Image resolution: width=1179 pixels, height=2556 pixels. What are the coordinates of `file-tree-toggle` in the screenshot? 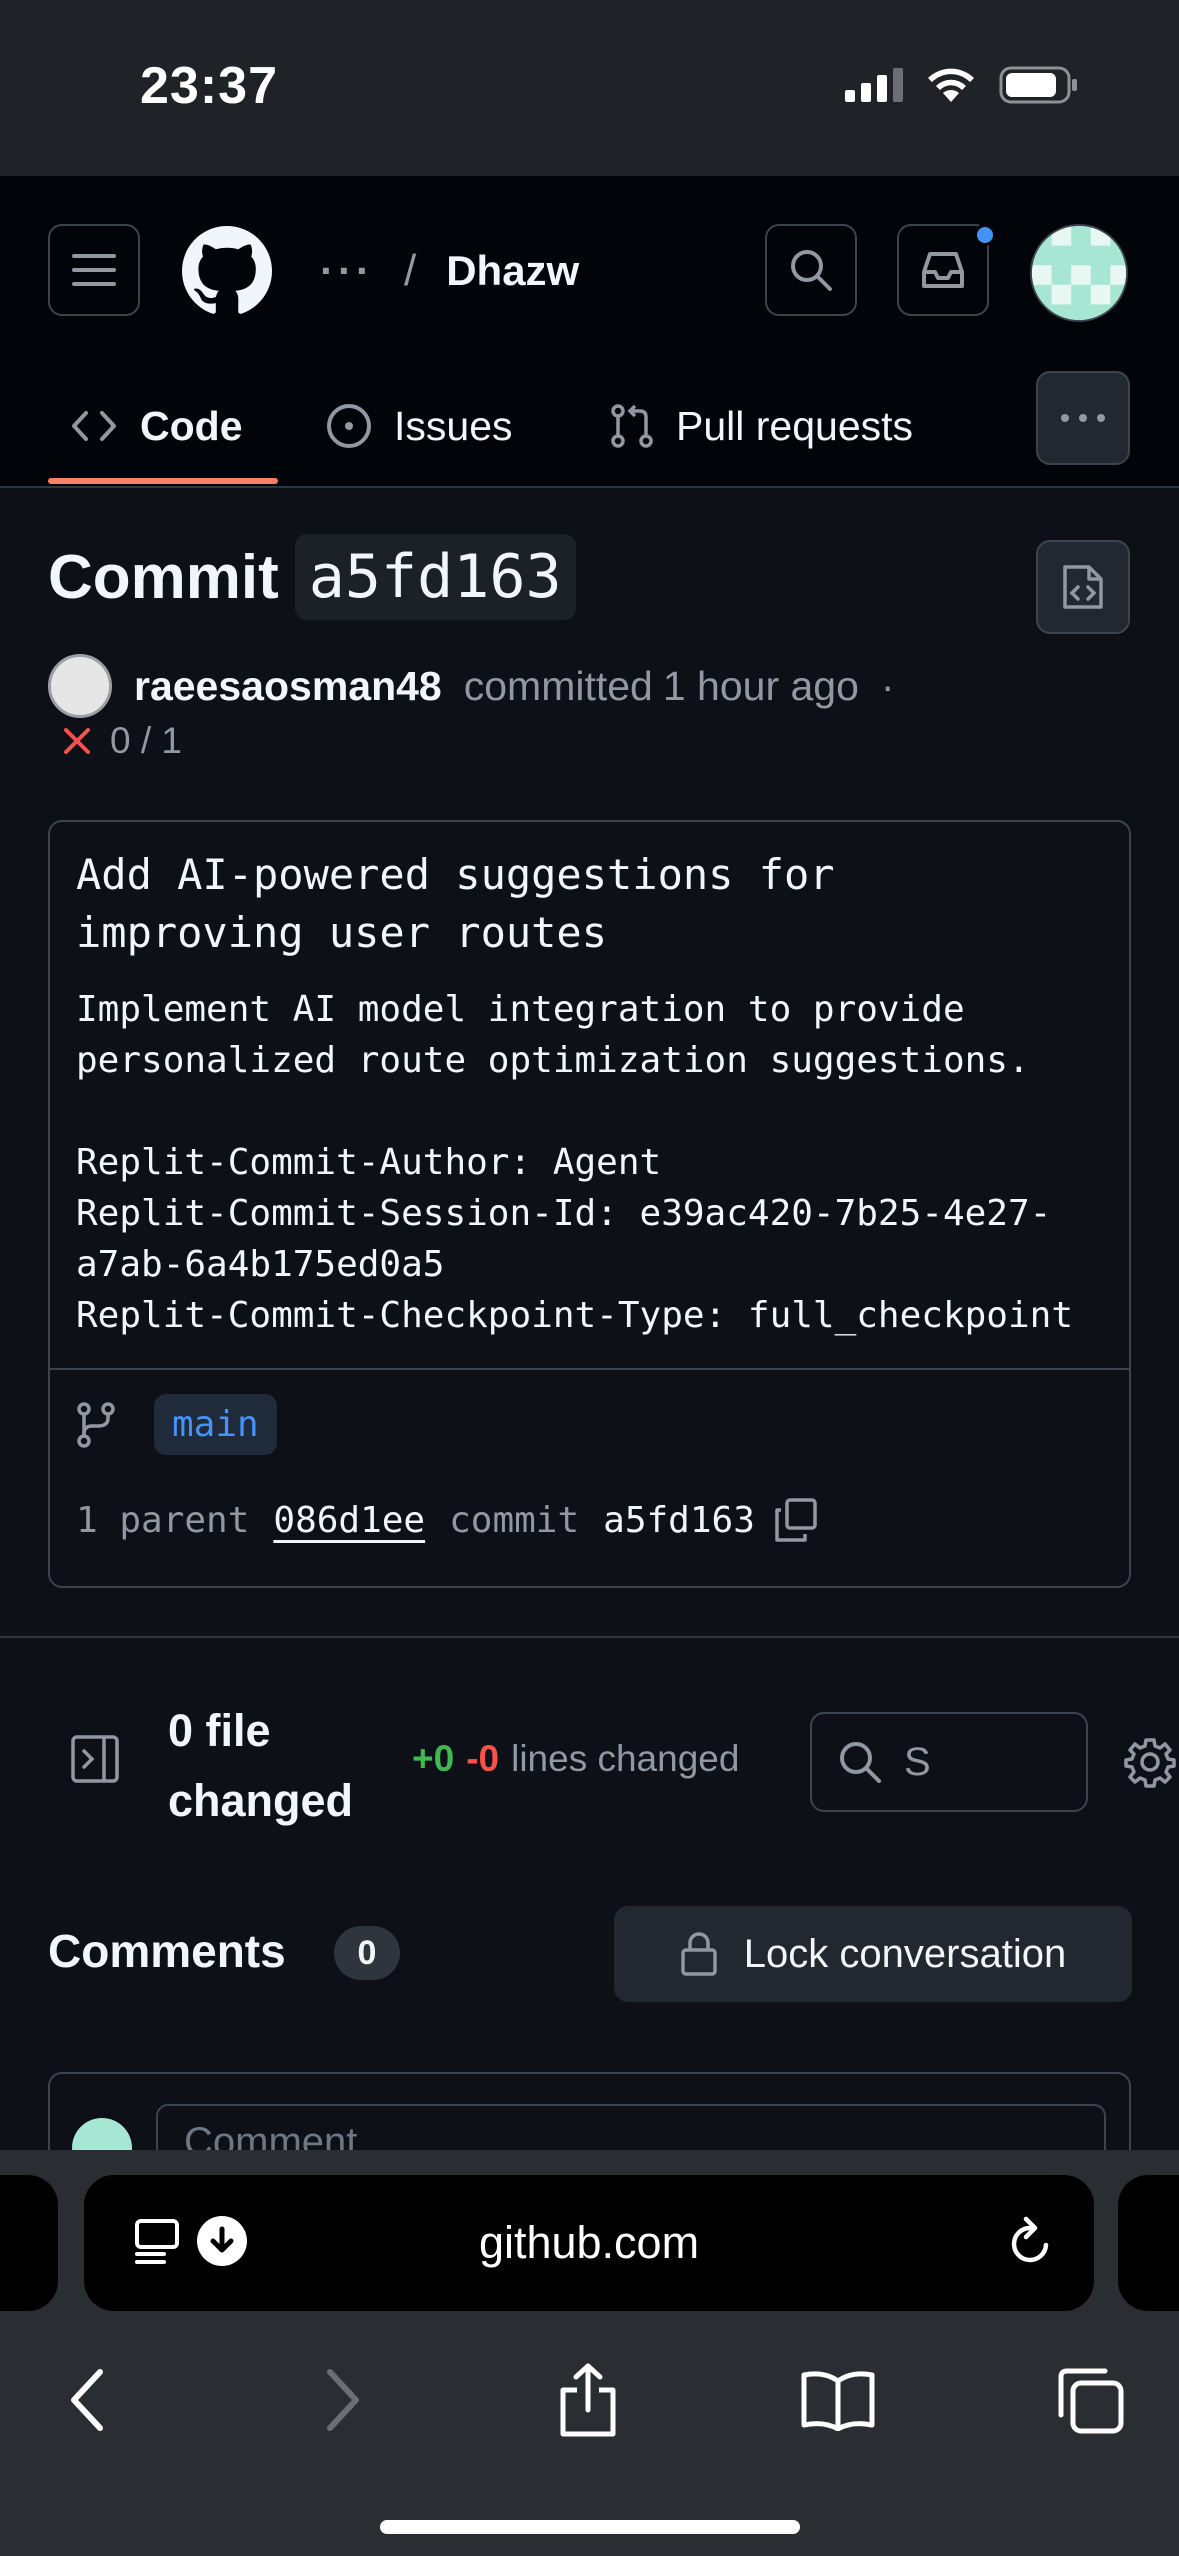 It's located at (95, 1761).